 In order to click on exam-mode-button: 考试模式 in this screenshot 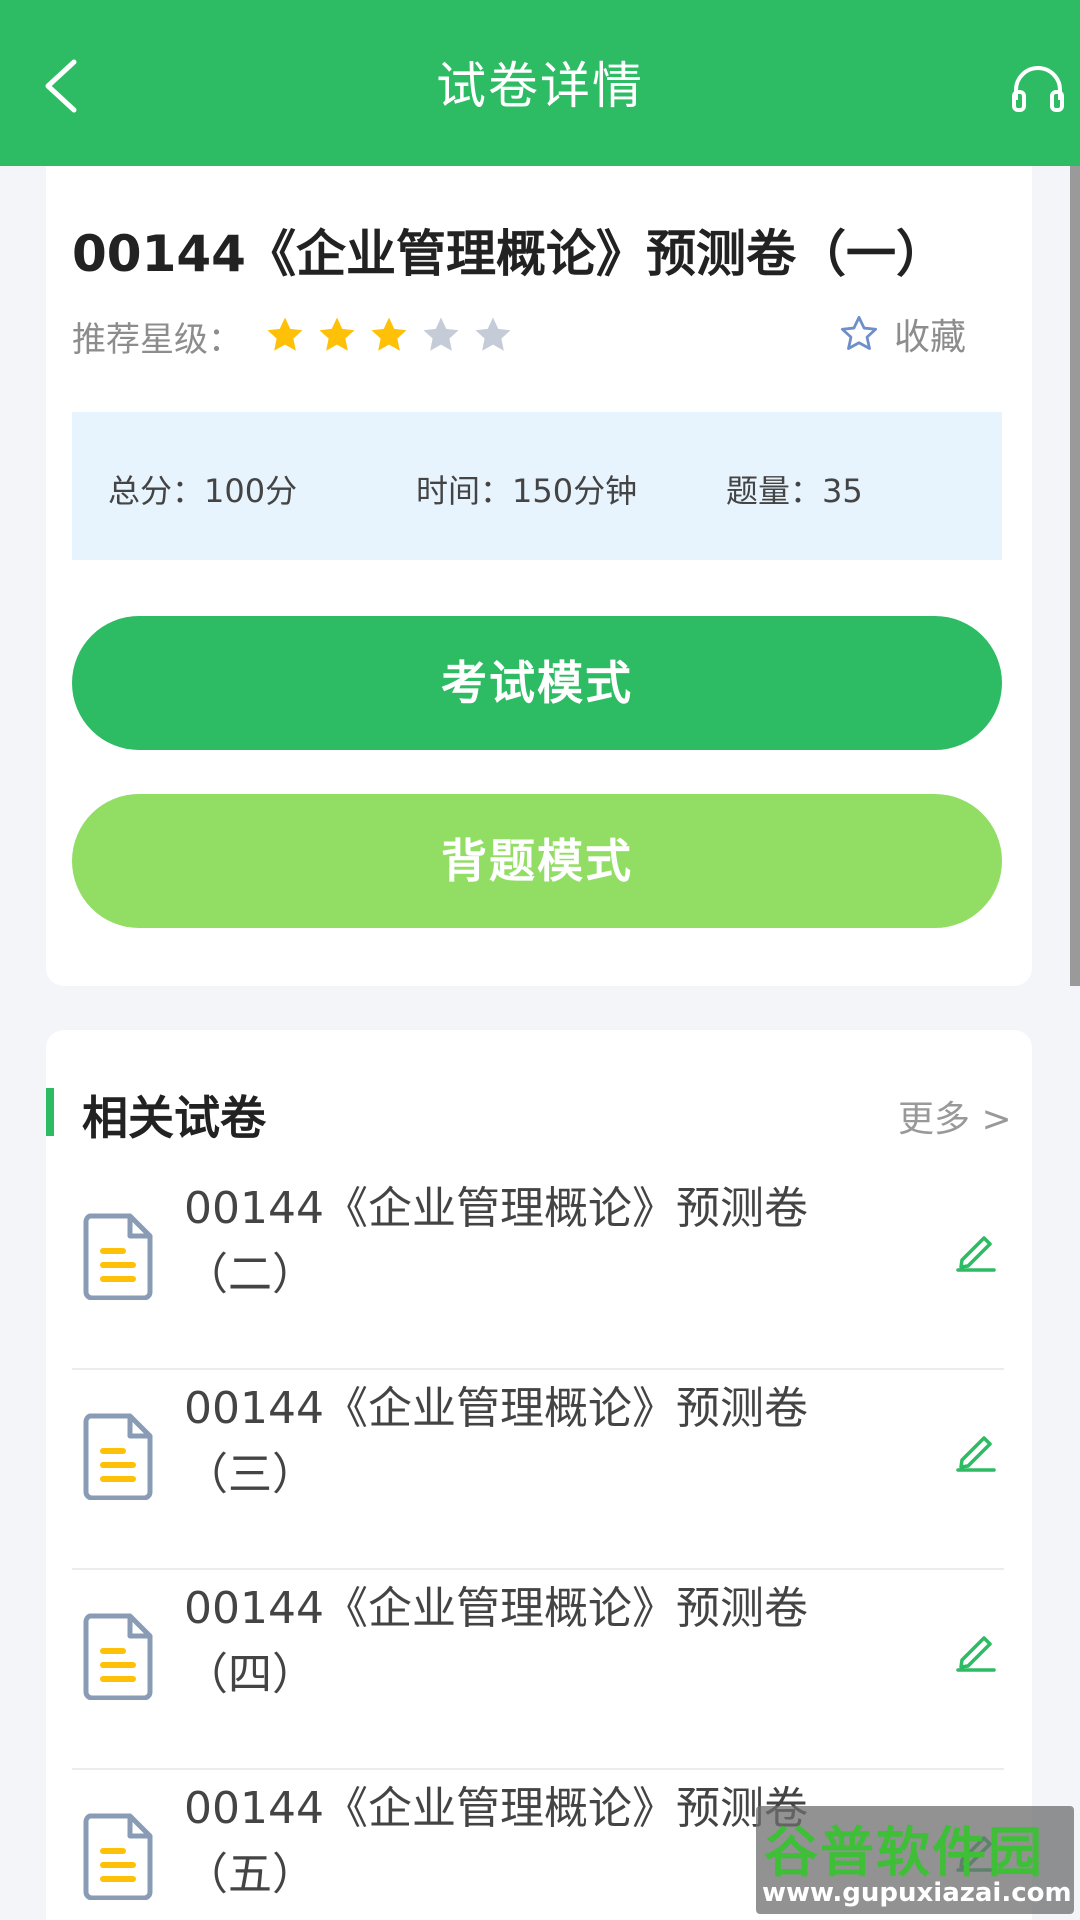, I will do `click(537, 683)`.